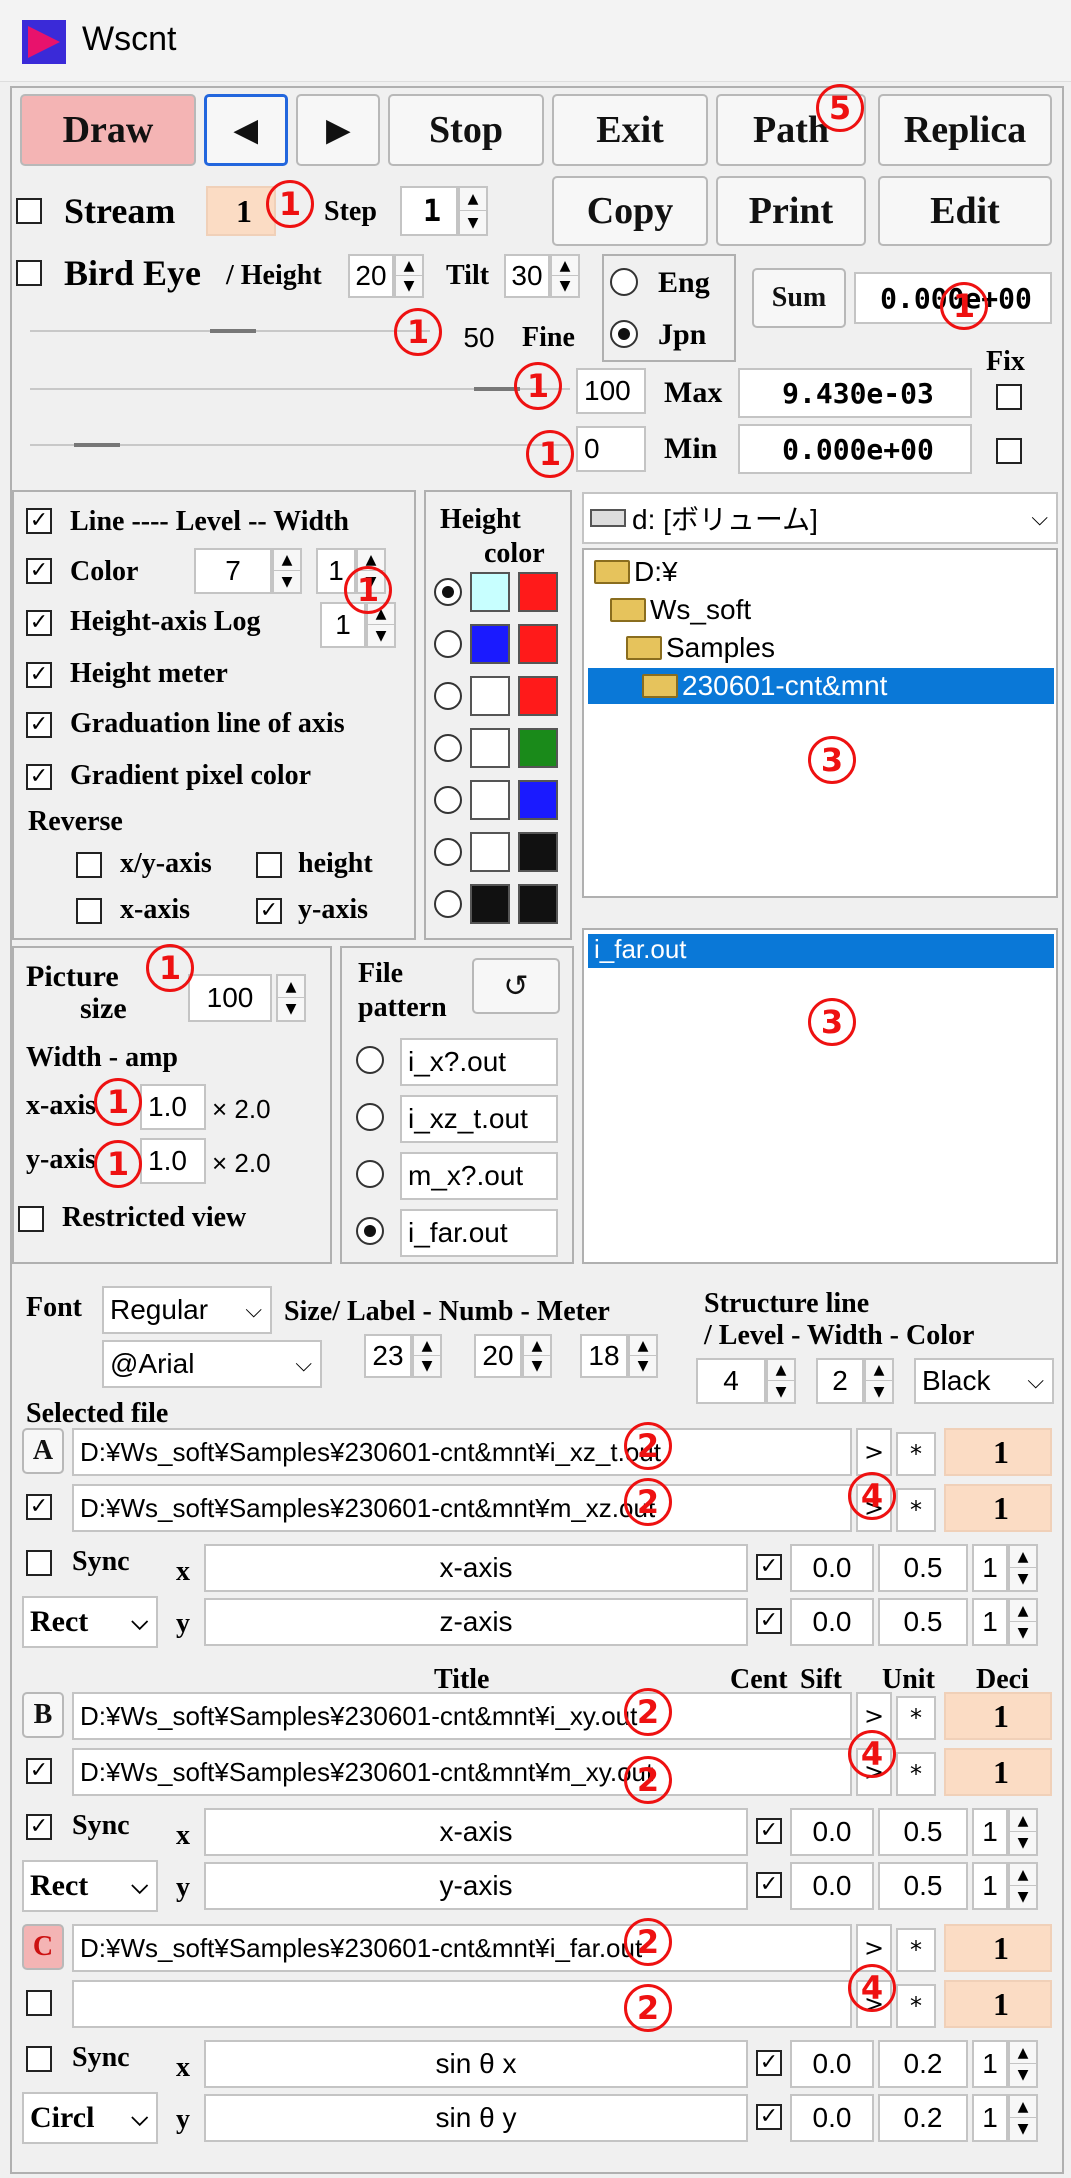  Describe the element at coordinates (371, 276) in the screenshot. I see `height-input: 20` at that location.